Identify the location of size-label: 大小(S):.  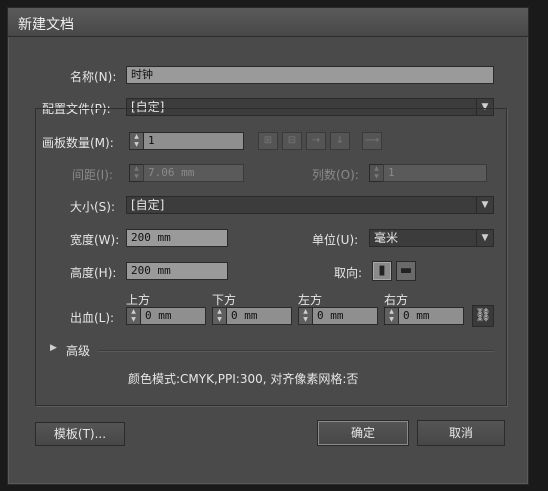
(93, 207).